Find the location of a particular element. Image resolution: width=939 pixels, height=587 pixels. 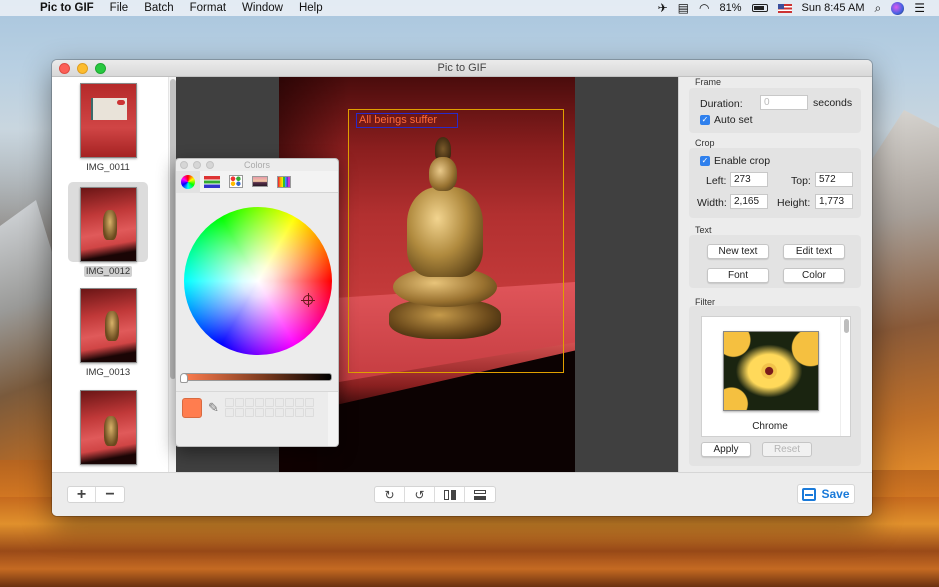

remove-image-button: − is located at coordinates (110, 494).